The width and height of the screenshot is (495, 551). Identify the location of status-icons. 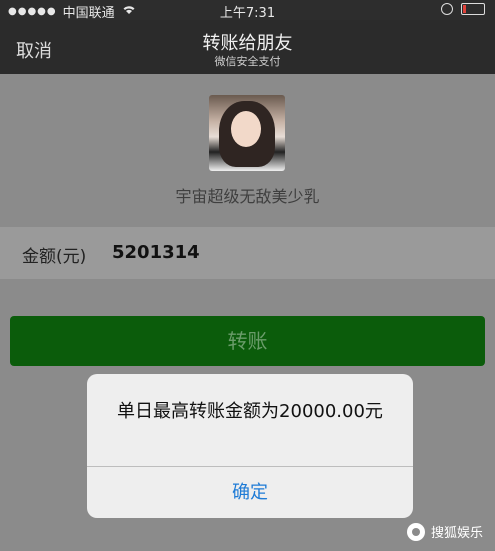
(463, 9).